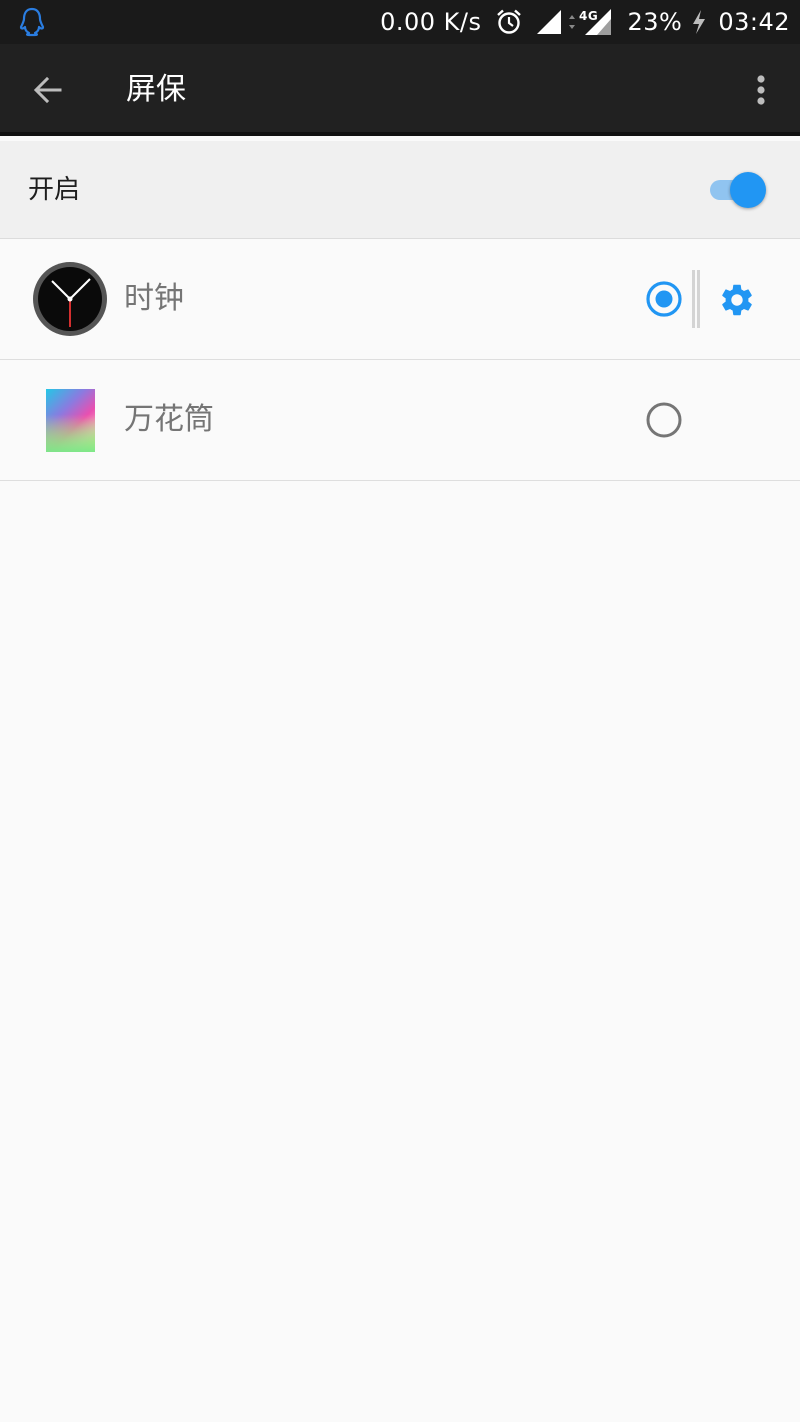 Image resolution: width=800 pixels, height=1422 pixels. What do you see at coordinates (509, 21) in the screenshot?
I see `alarm-icon` at bounding box center [509, 21].